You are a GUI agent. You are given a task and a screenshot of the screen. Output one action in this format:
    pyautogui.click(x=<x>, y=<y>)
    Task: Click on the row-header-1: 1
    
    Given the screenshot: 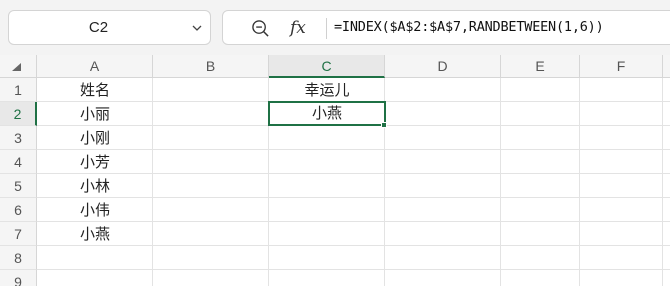 What is the action you would take?
    pyautogui.click(x=18, y=90)
    